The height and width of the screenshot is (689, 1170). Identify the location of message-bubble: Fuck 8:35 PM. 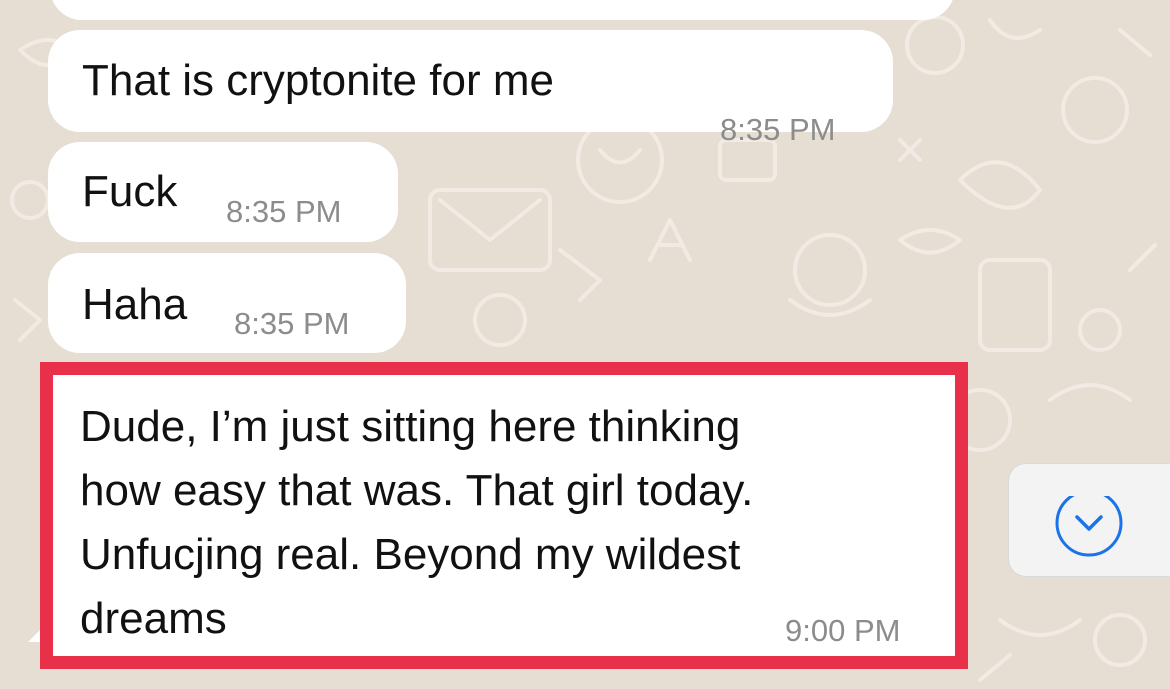
(223, 192).